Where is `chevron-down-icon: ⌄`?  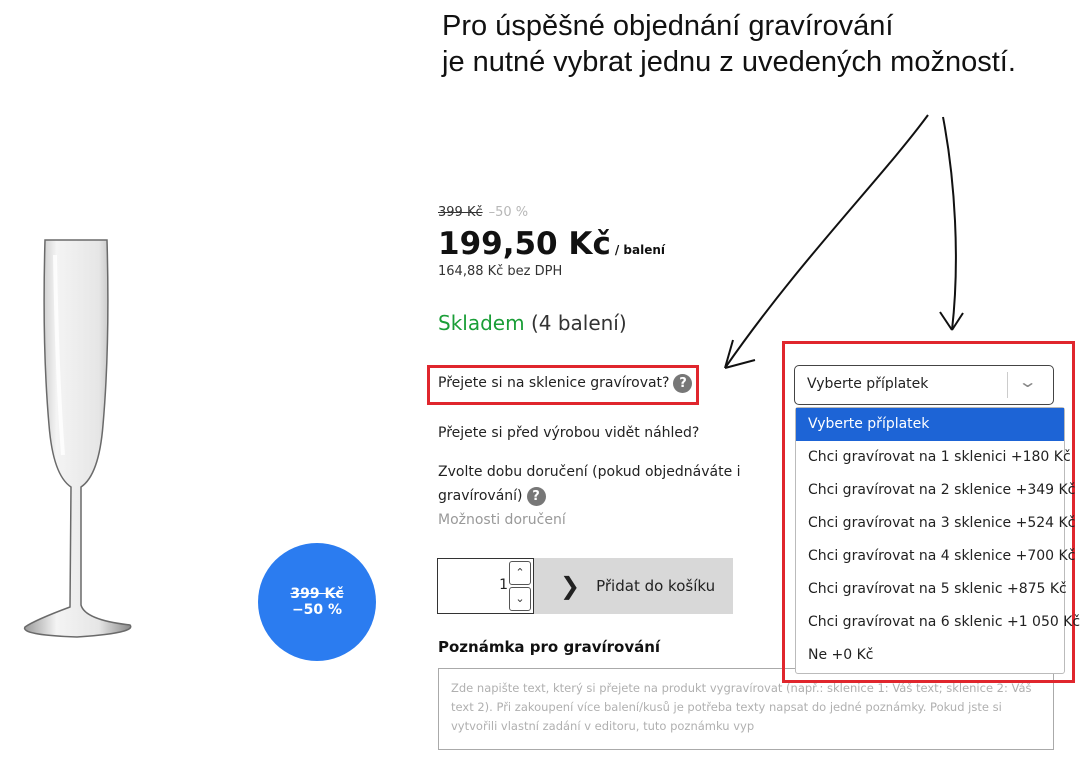
chevron-down-icon: ⌄ is located at coordinates (1028, 381).